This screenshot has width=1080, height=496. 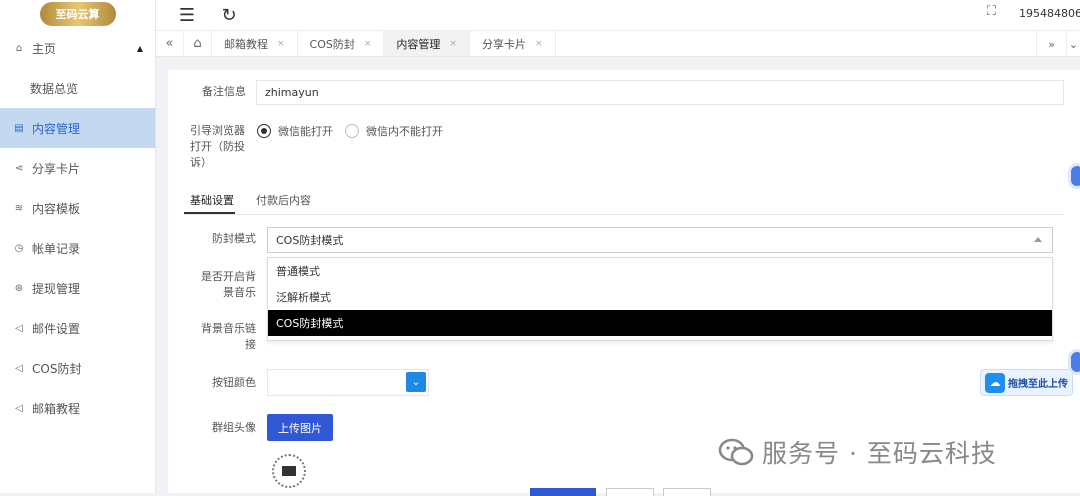 What do you see at coordinates (54, 88) in the screenshot?
I see `sidebar-item-label: 数据总览` at bounding box center [54, 88].